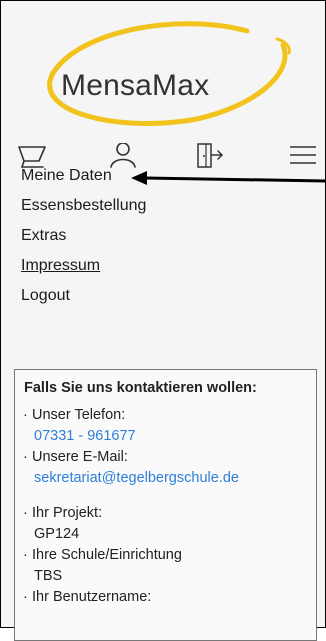 Image resolution: width=326 pixels, height=641 pixels. I want to click on project-value: GP124, so click(57, 534).